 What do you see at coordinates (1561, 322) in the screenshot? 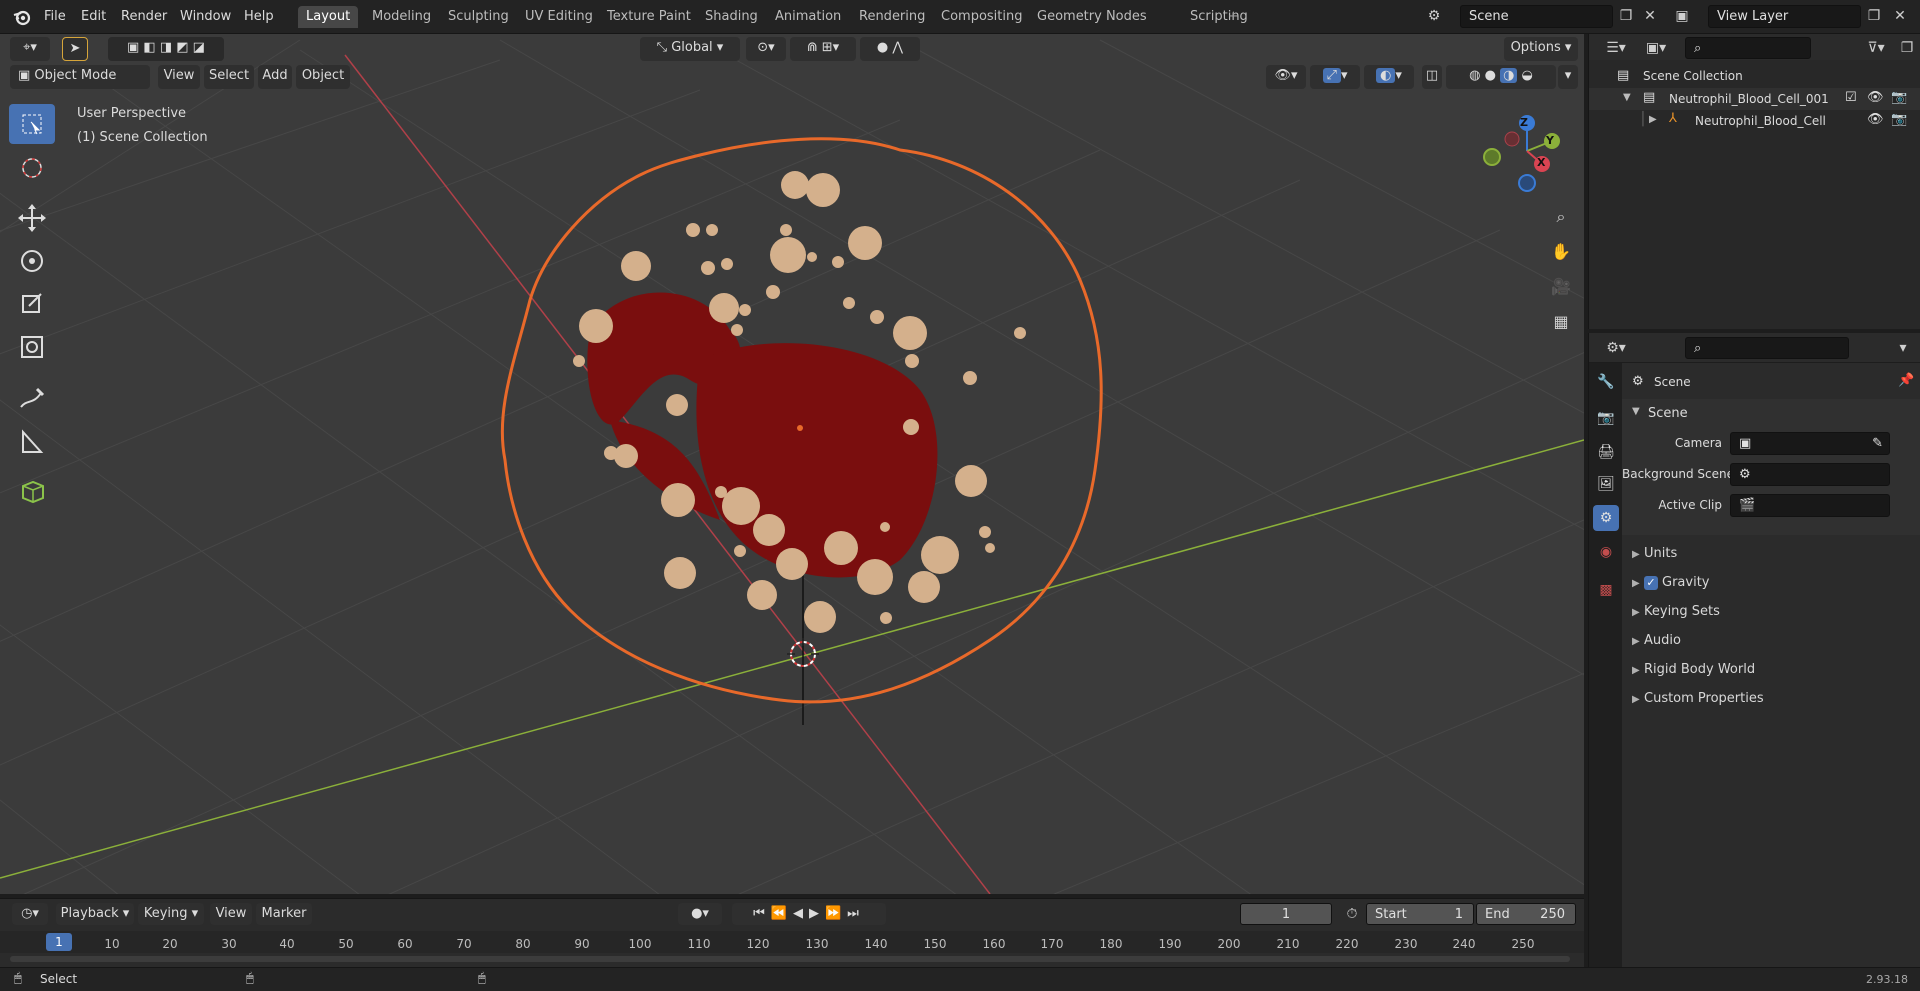
I see `ortho-grid-icon: ▦` at bounding box center [1561, 322].